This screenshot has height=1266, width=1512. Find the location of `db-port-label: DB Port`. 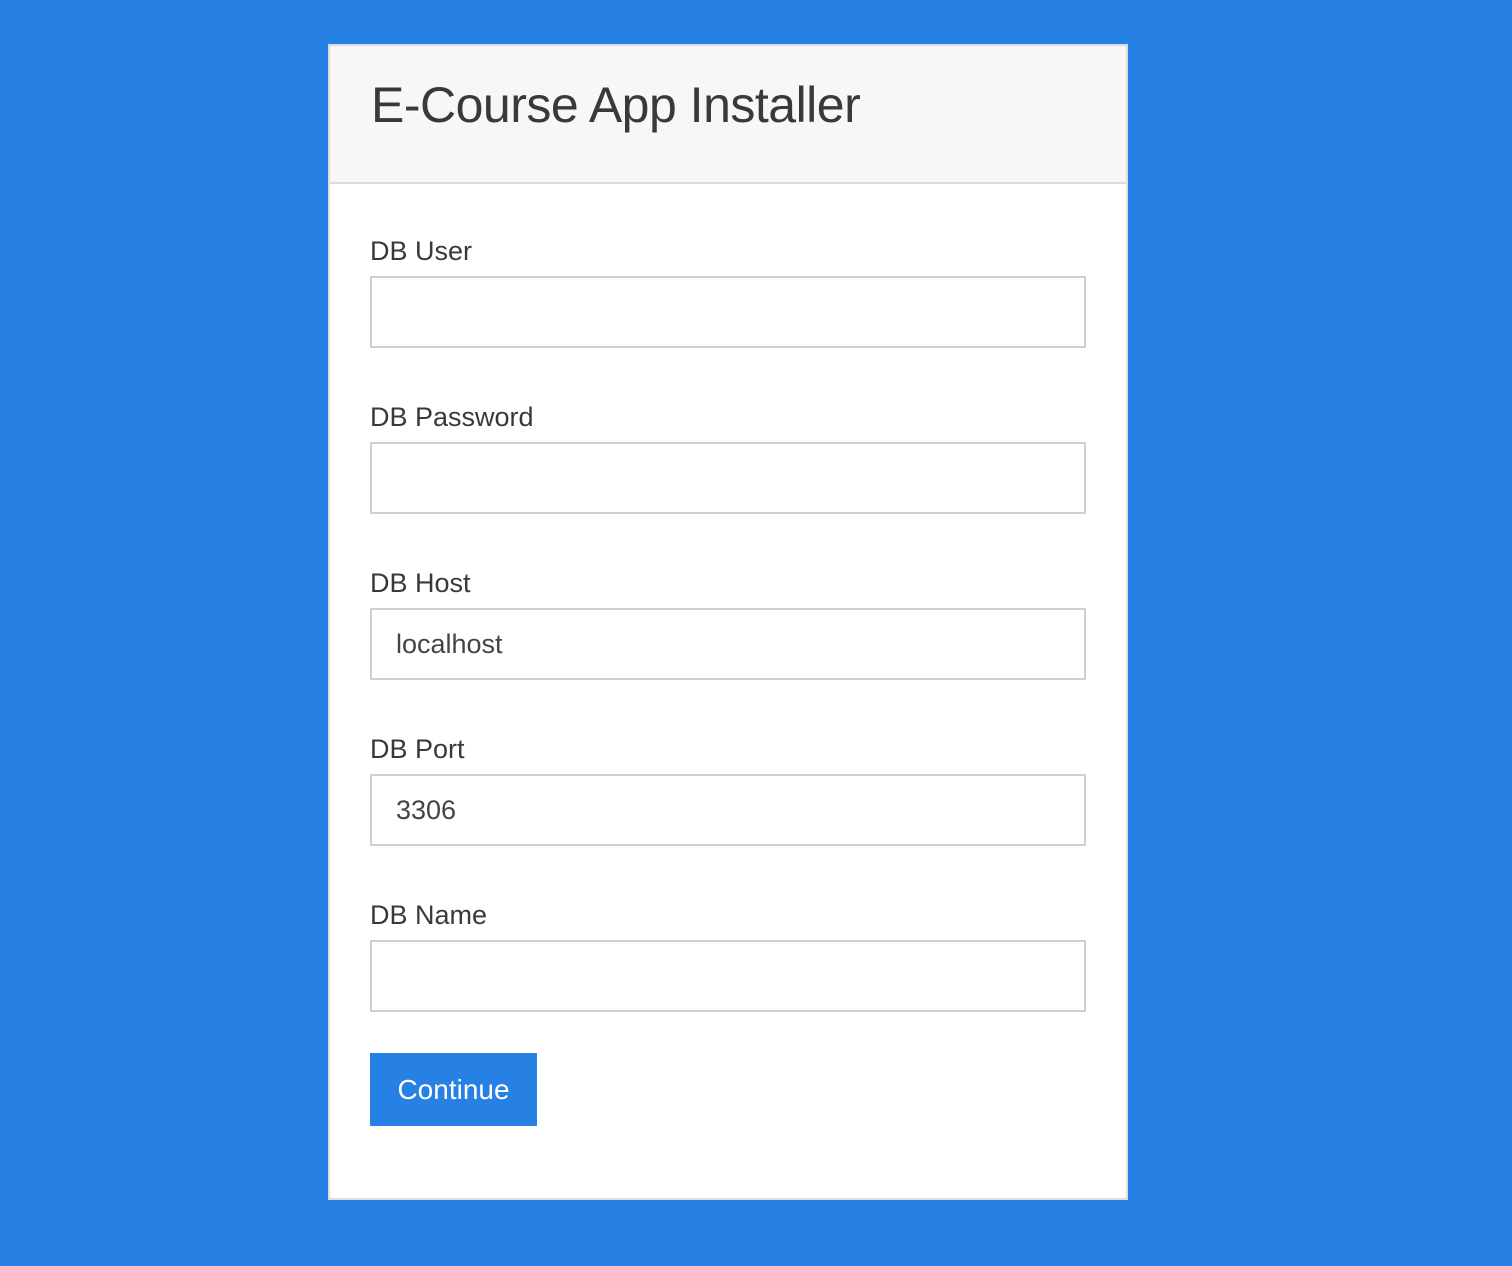

db-port-label: DB Port is located at coordinates (417, 749).